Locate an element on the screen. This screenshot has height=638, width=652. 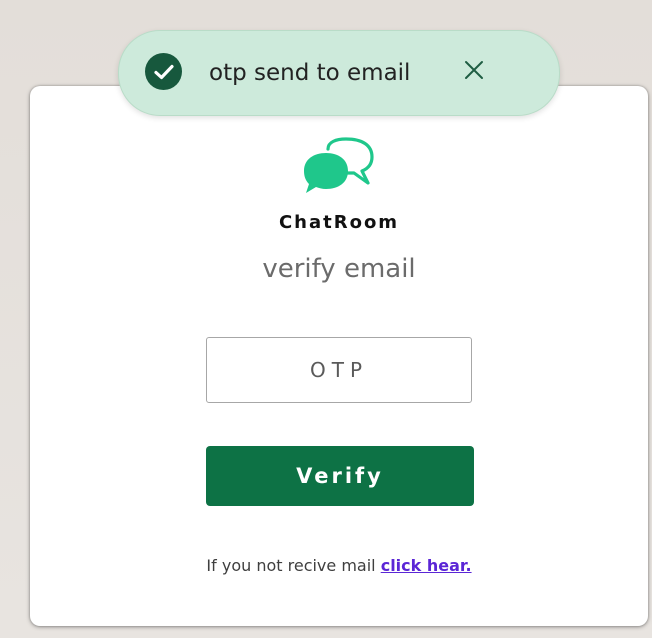
toast-notification: otp send to email is located at coordinates (339, 73).